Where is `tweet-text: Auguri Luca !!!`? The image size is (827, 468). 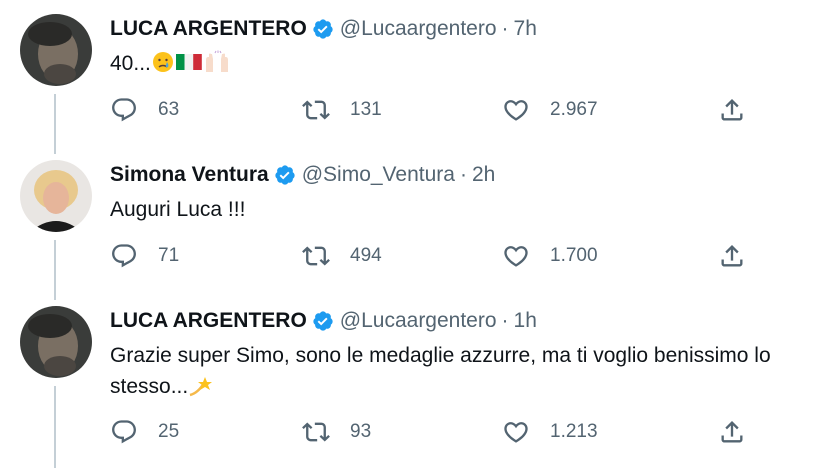 tweet-text: Auguri Luca !!! is located at coordinates (178, 209).